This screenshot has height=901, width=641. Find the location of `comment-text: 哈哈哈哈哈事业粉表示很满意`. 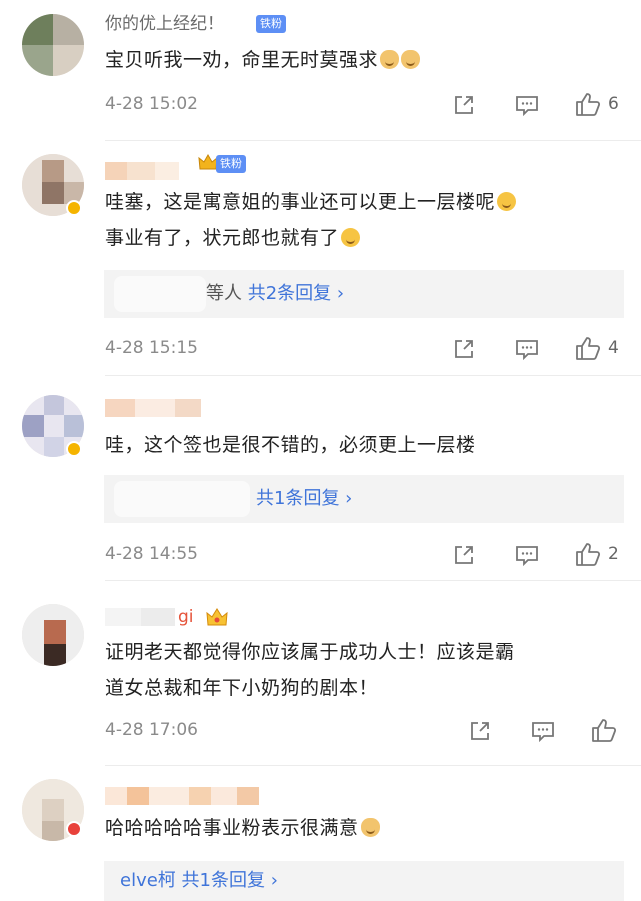

comment-text: 哈哈哈哈哈事业粉表示很满意 is located at coordinates (365, 828).